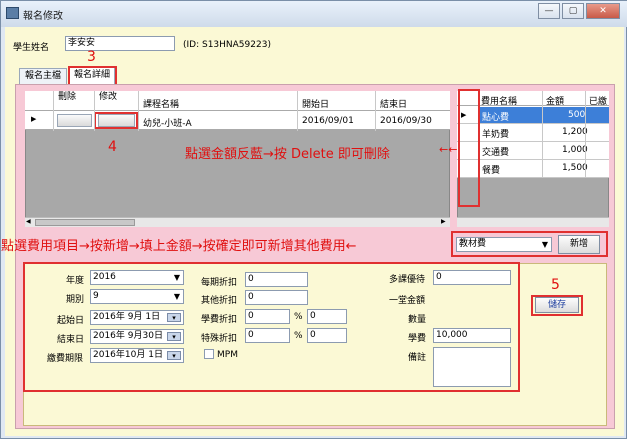  I want to click on end-date-picker: 2016年 9月30日 ▾, so click(137, 336).